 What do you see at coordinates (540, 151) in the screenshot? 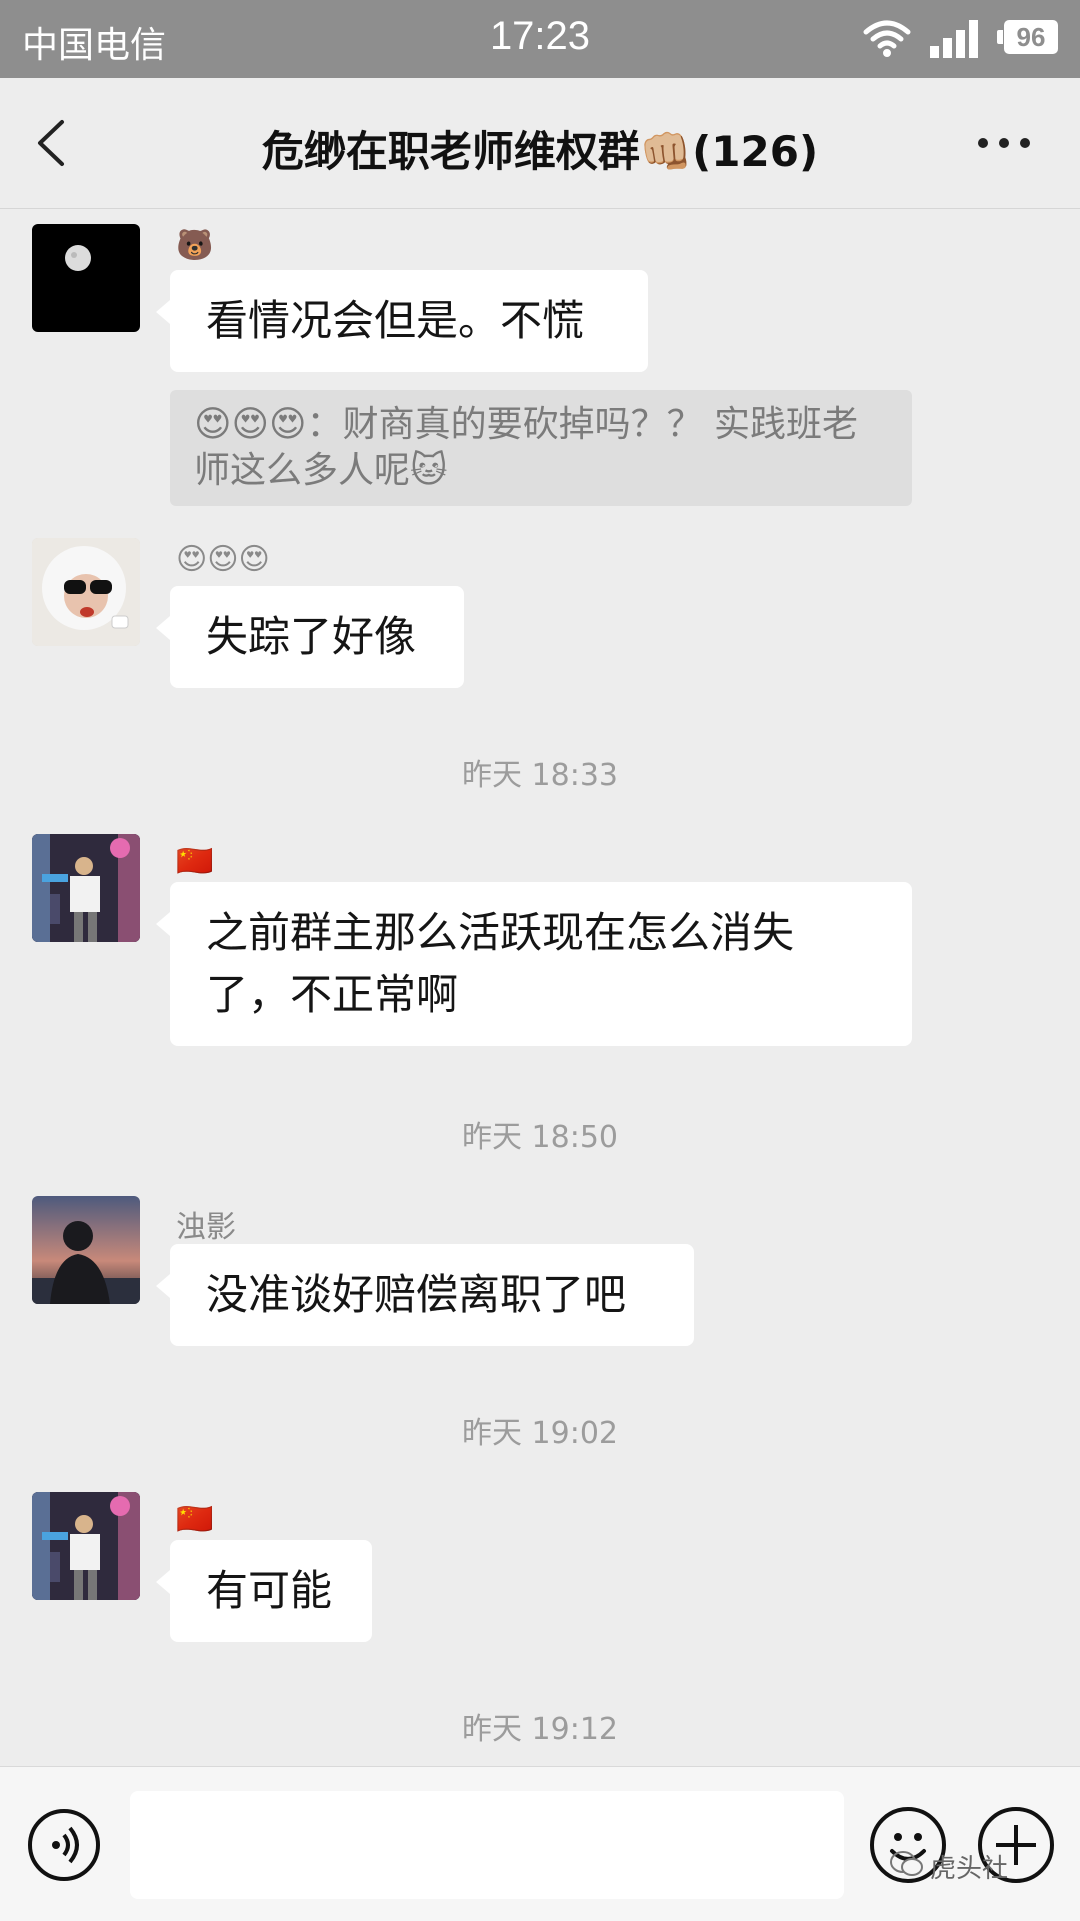
I see `chat-title: 危缈在职老师维权群👊🏼(126)` at bounding box center [540, 151].